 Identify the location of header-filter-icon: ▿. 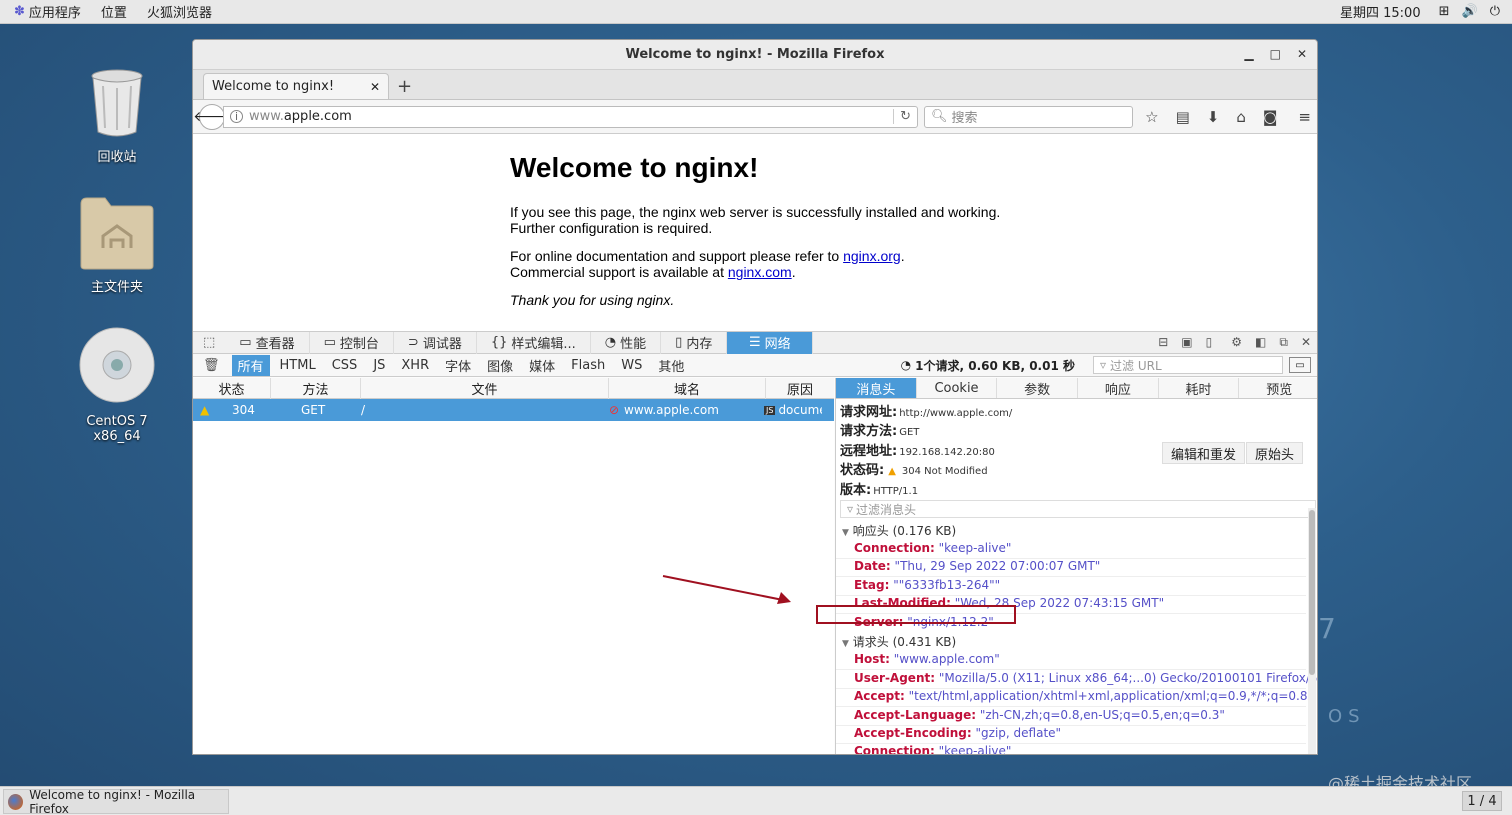
(850, 509).